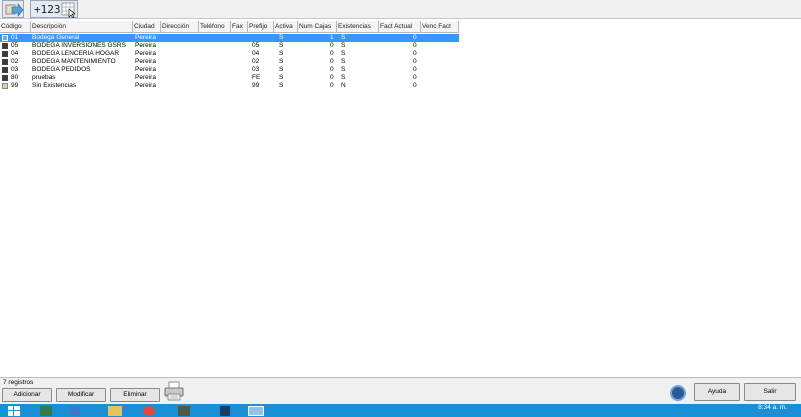 The image size is (801, 417). Describe the element at coordinates (400, 27) in the screenshot. I see `col-header-current-invoice: Fact Actual` at that location.